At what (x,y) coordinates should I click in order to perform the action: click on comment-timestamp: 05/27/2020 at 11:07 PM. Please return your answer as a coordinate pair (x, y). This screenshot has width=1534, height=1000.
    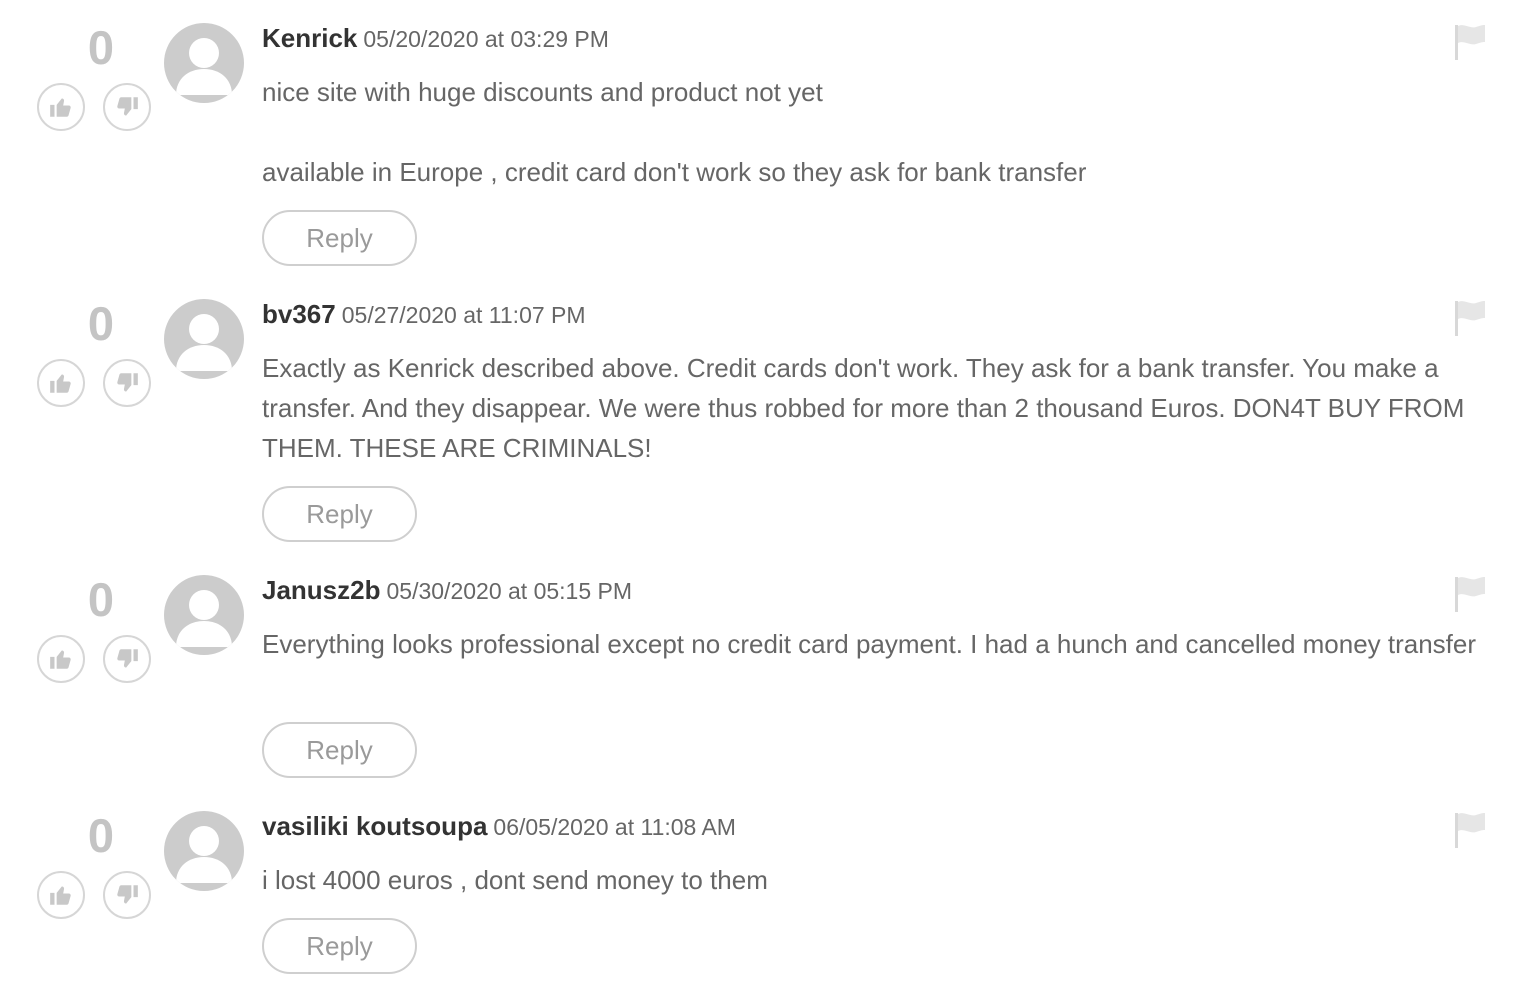
    Looking at the image, I should click on (463, 315).